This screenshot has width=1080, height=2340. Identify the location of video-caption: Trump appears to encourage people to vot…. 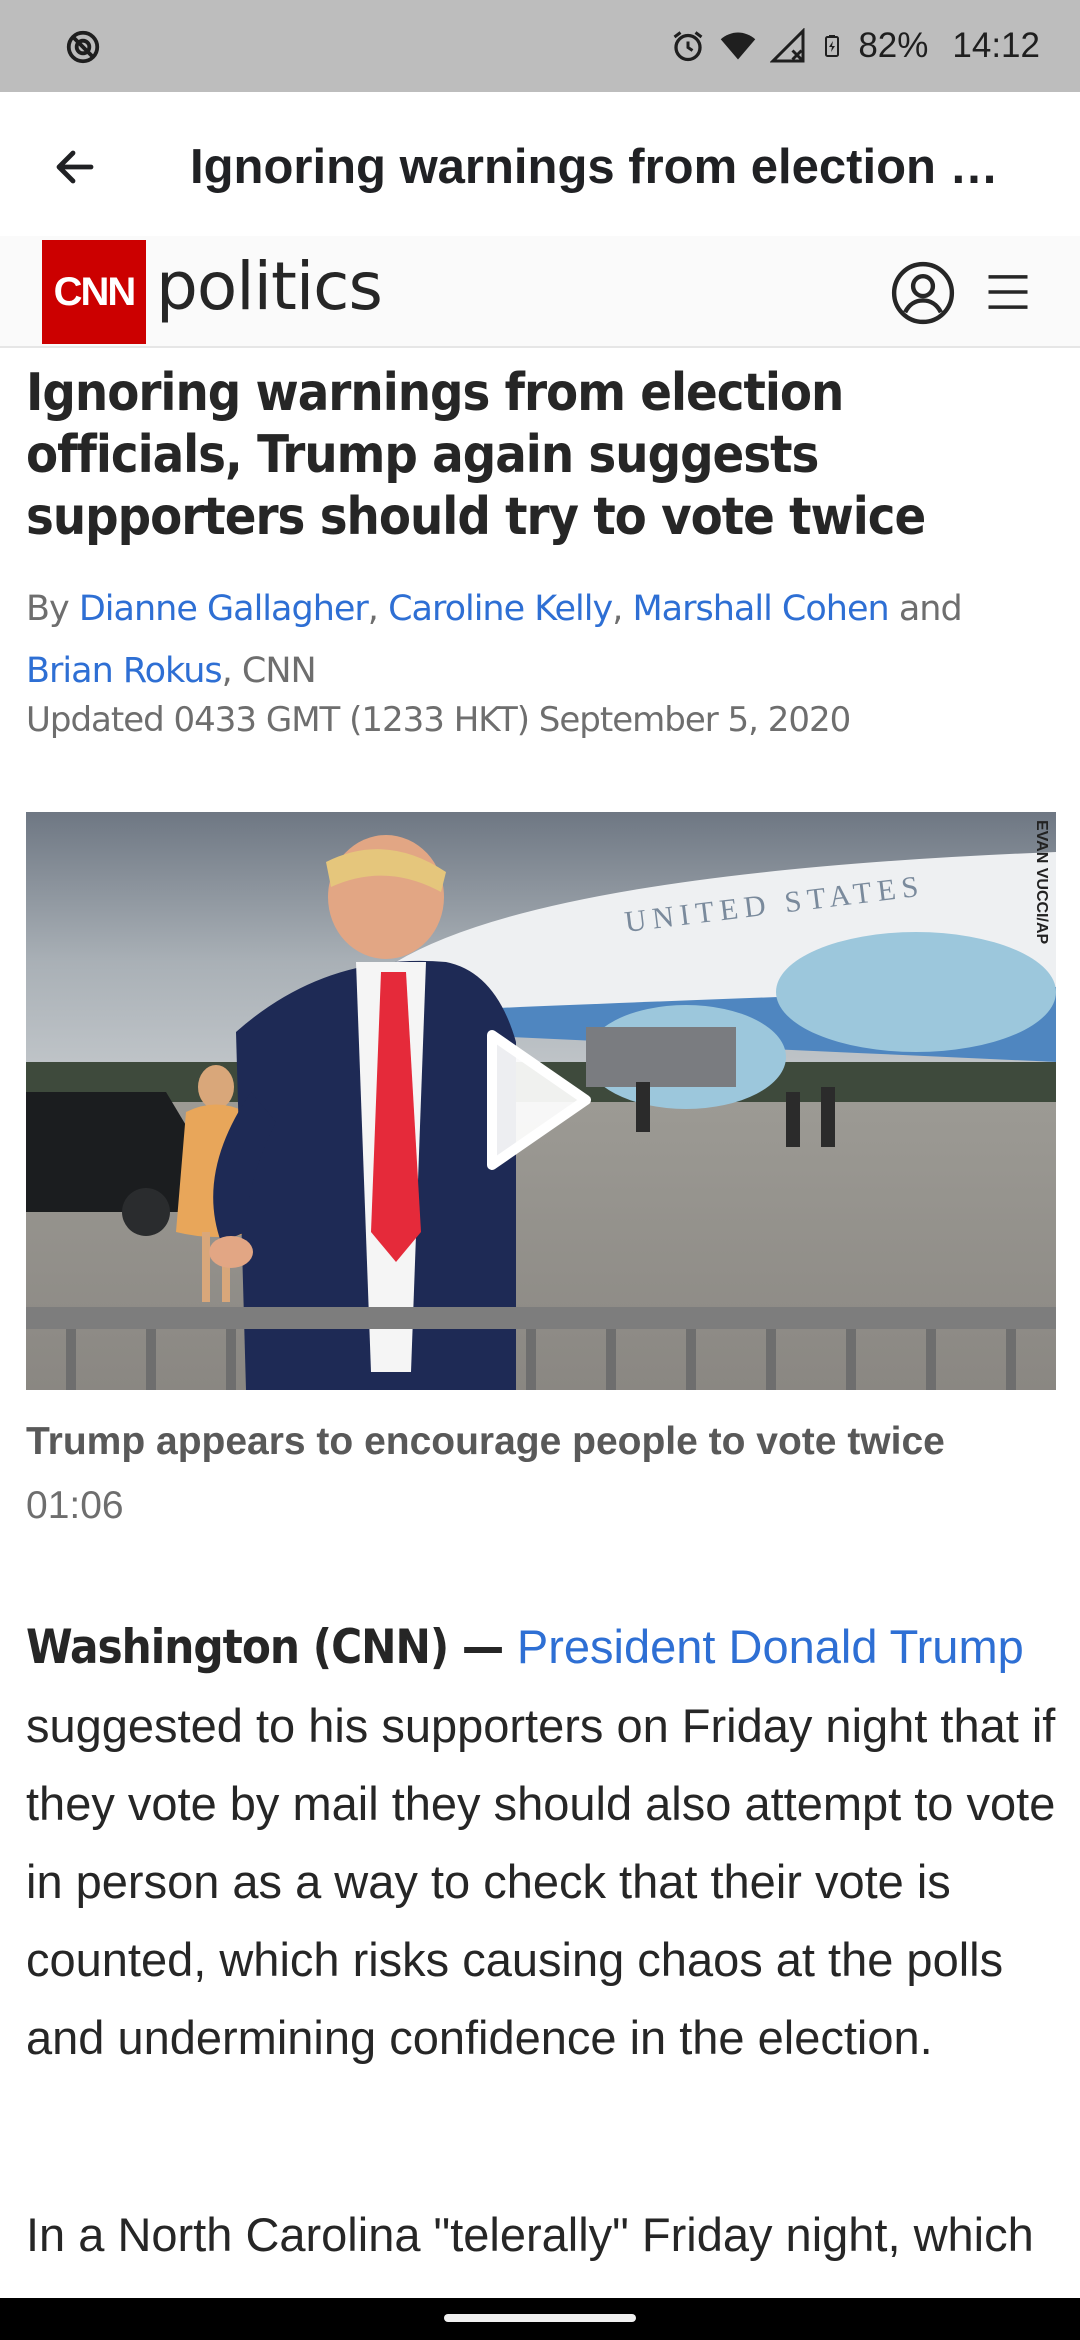
(485, 1441).